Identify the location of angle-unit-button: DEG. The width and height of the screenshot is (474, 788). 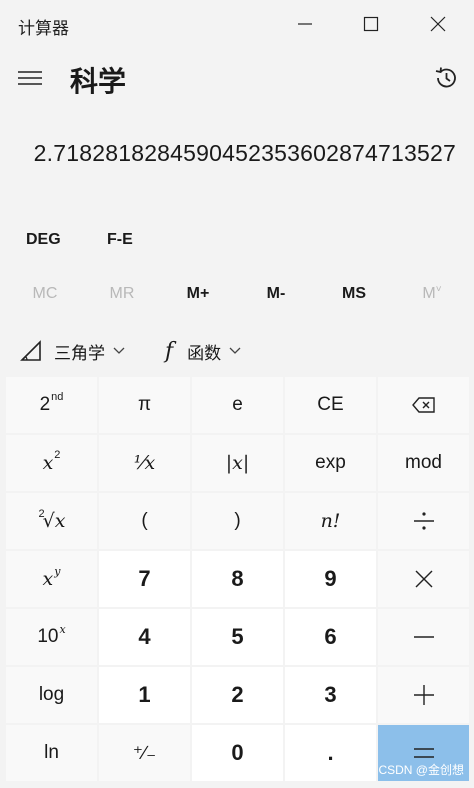
(43, 240).